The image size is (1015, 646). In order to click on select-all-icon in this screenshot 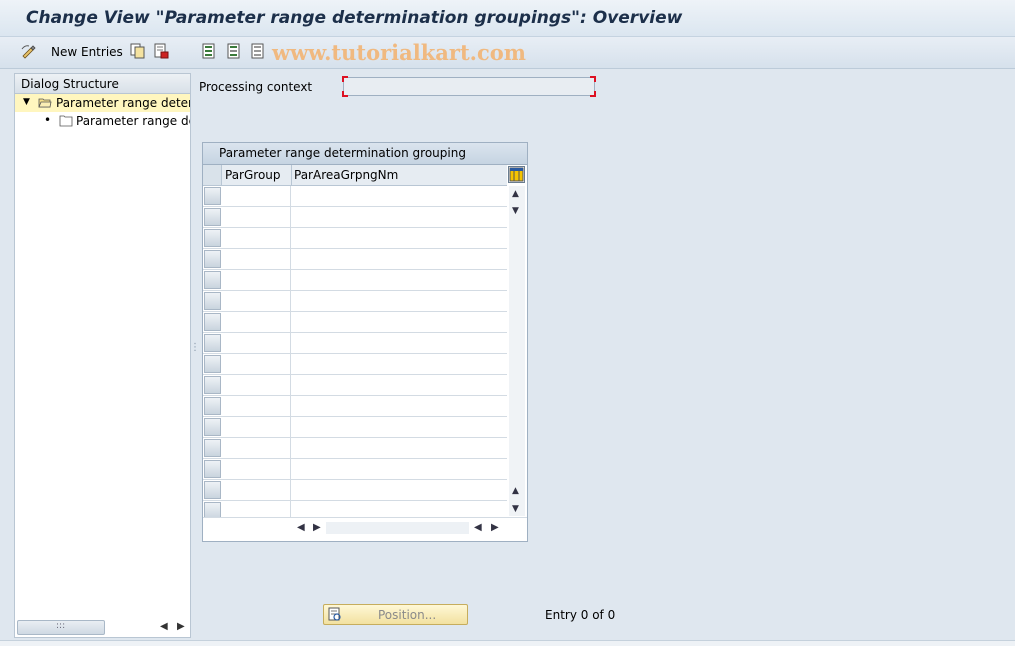, I will do `click(209, 51)`.